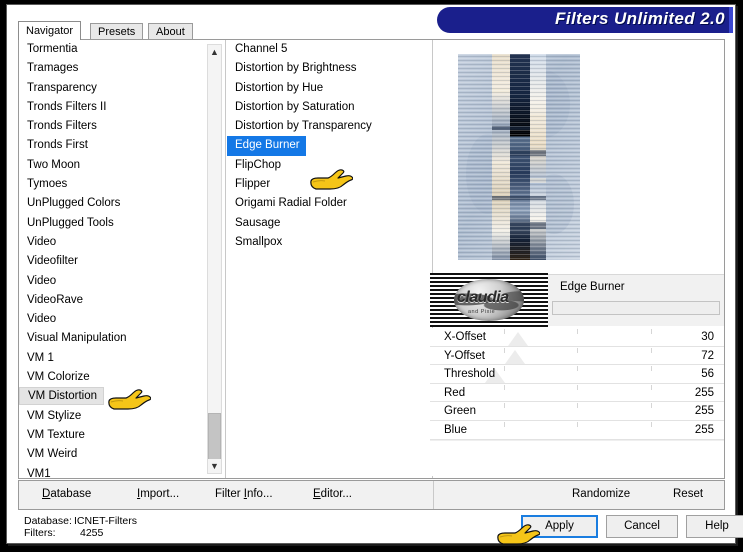  I want to click on category-item: UnPlugged Tools, so click(122, 223).